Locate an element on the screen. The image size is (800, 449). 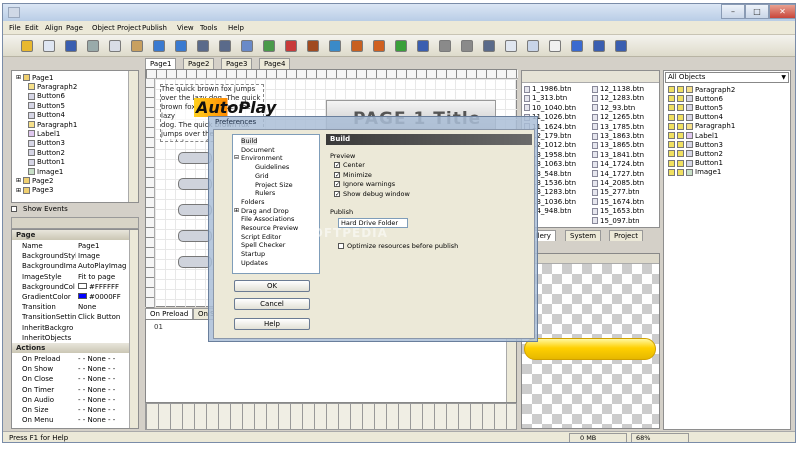
tab-page1: Page1 is located at coordinates (161, 63).